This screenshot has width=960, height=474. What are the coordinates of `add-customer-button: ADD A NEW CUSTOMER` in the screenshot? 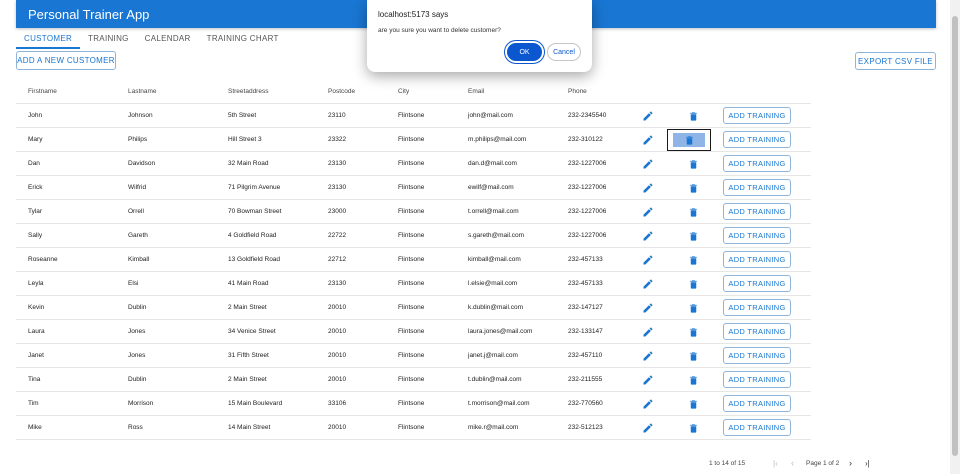 It's located at (66, 60).